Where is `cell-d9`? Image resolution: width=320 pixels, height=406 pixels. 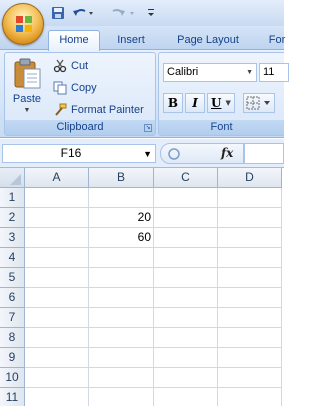
cell-d9 is located at coordinates (250, 358).